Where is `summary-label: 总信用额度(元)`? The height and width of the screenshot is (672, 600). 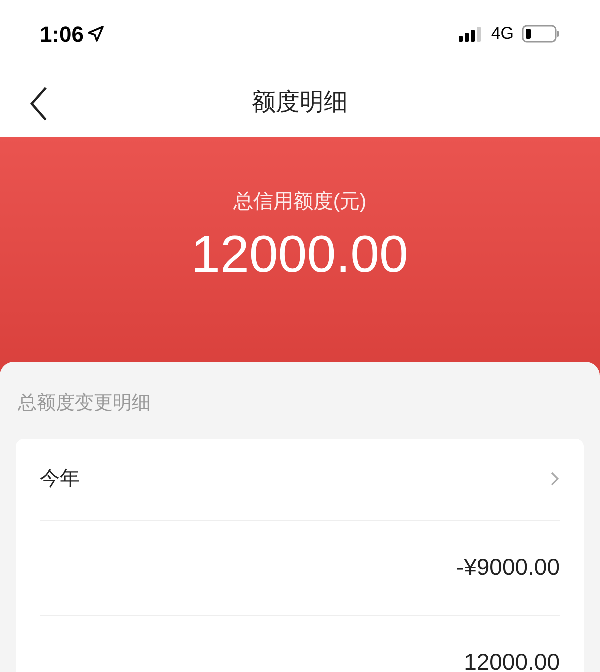 summary-label: 总信用额度(元) is located at coordinates (300, 202).